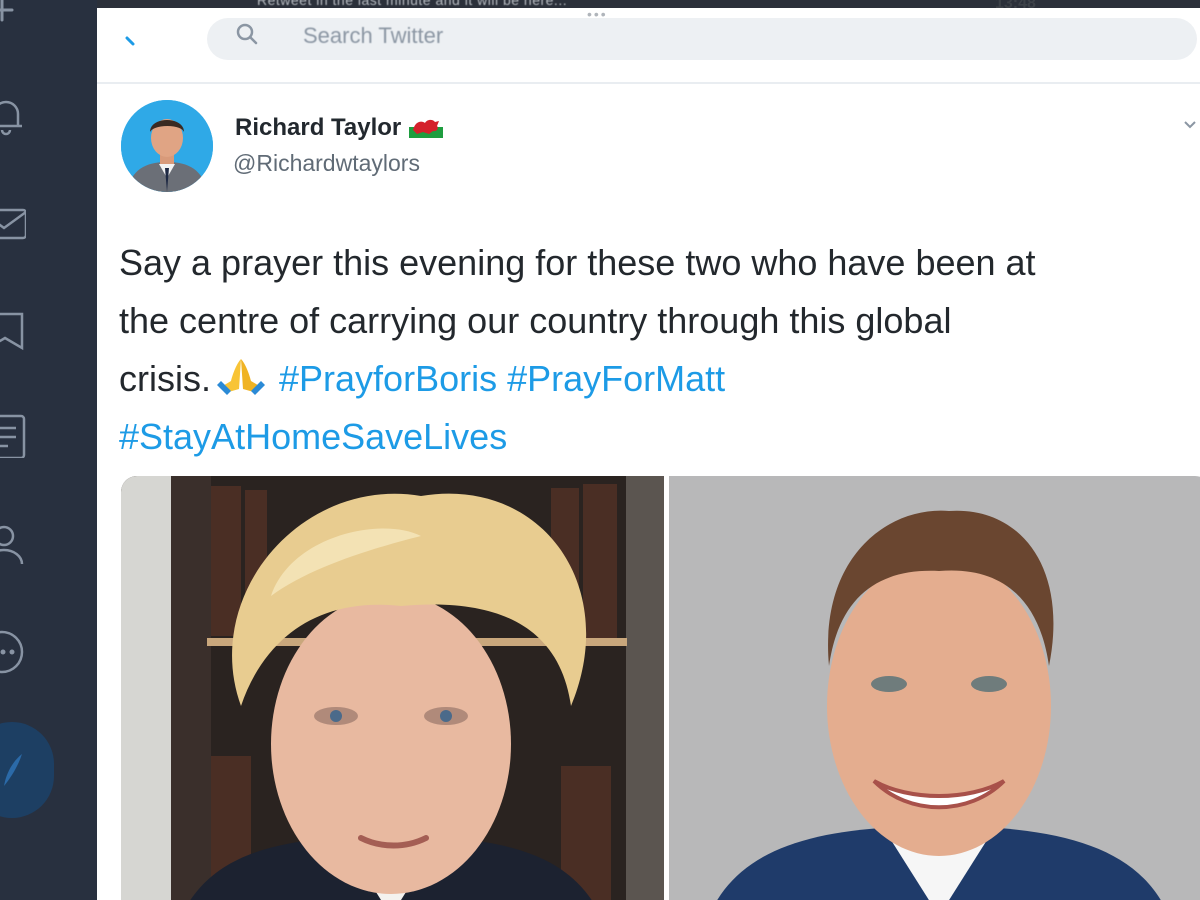 The image size is (1200, 900). What do you see at coordinates (1190, 123) in the screenshot?
I see `chevron-down-icon` at bounding box center [1190, 123].